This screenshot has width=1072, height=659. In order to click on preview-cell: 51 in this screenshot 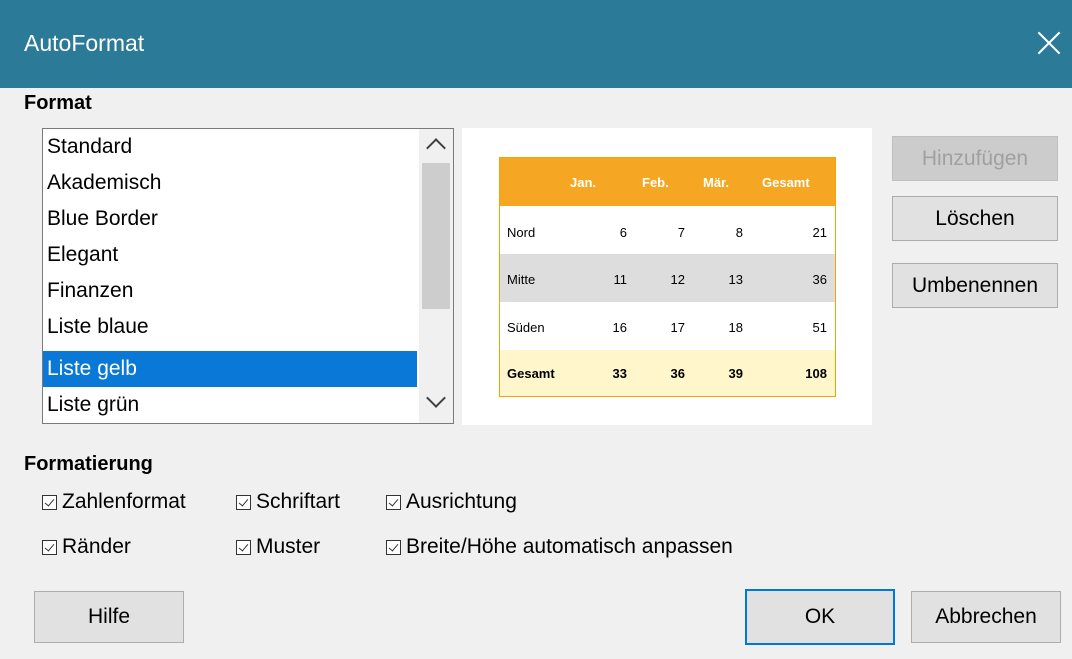, I will do `click(819, 327)`.